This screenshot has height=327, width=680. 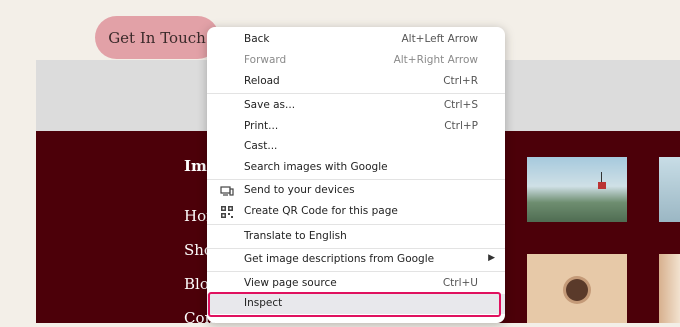 What do you see at coordinates (262, 81) in the screenshot?
I see `menu-item-label: Reload` at bounding box center [262, 81].